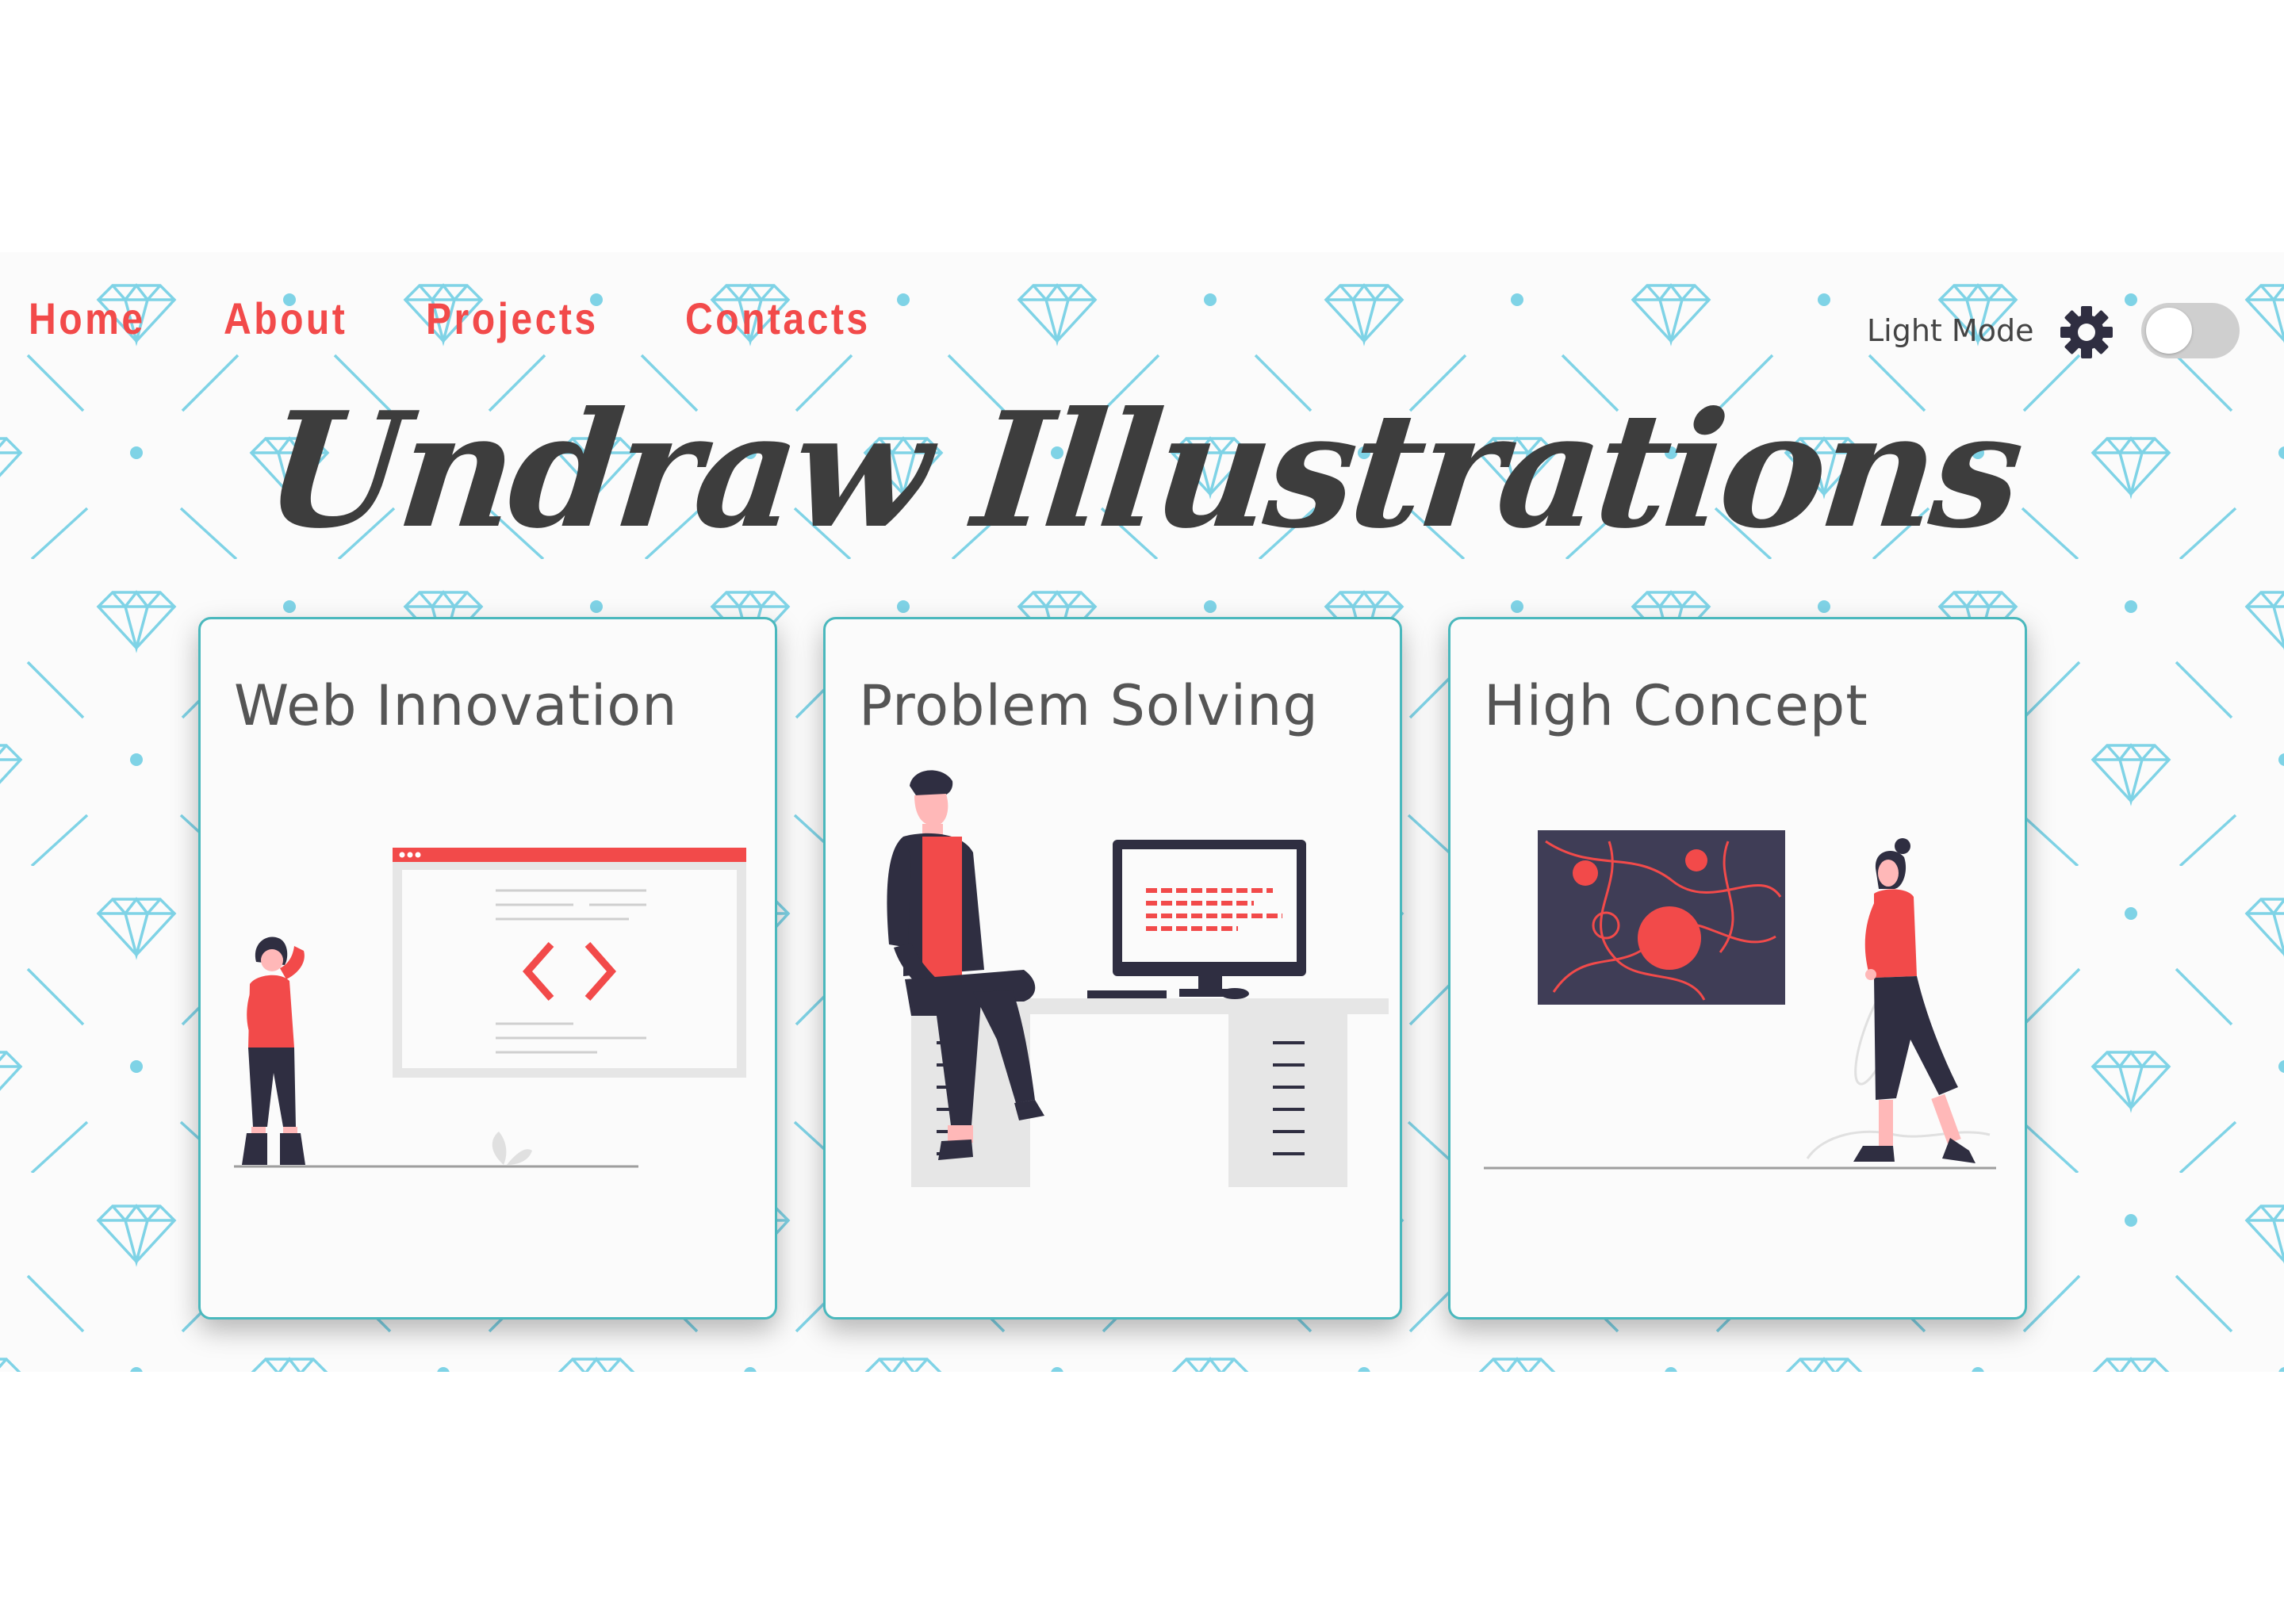  I want to click on nav-link-projects: Projects, so click(512, 319).